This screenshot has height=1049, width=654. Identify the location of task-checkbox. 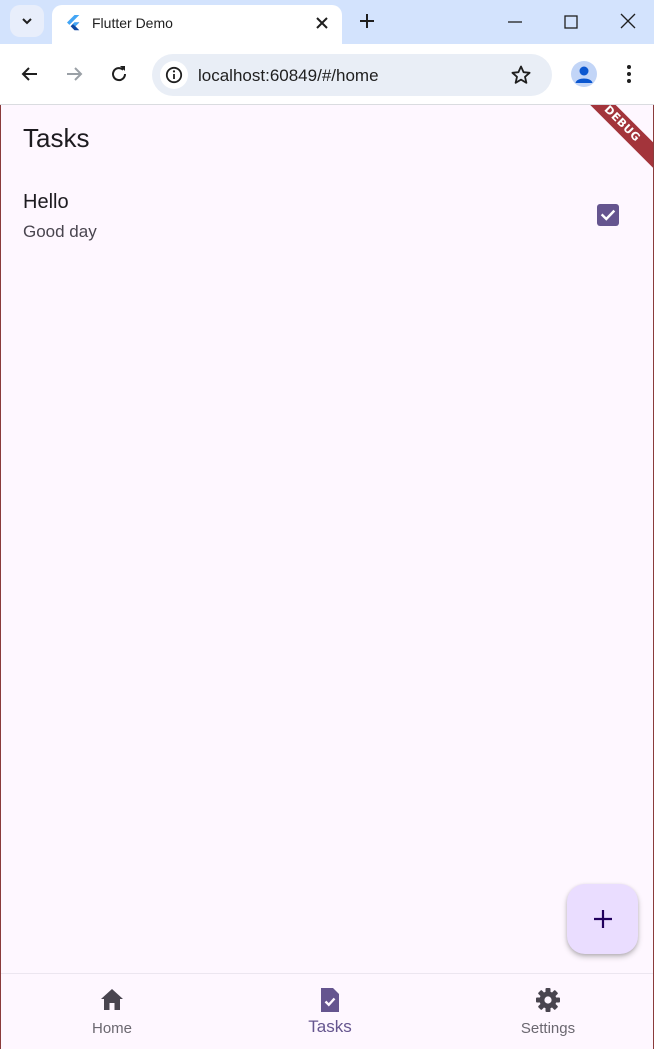
(608, 215).